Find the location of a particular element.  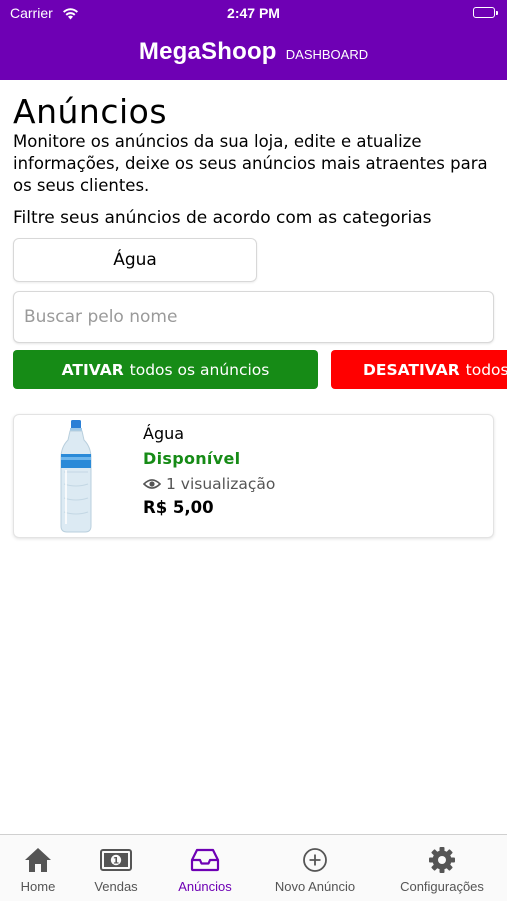

tab-anuncios-label: Anúncios is located at coordinates (205, 886).